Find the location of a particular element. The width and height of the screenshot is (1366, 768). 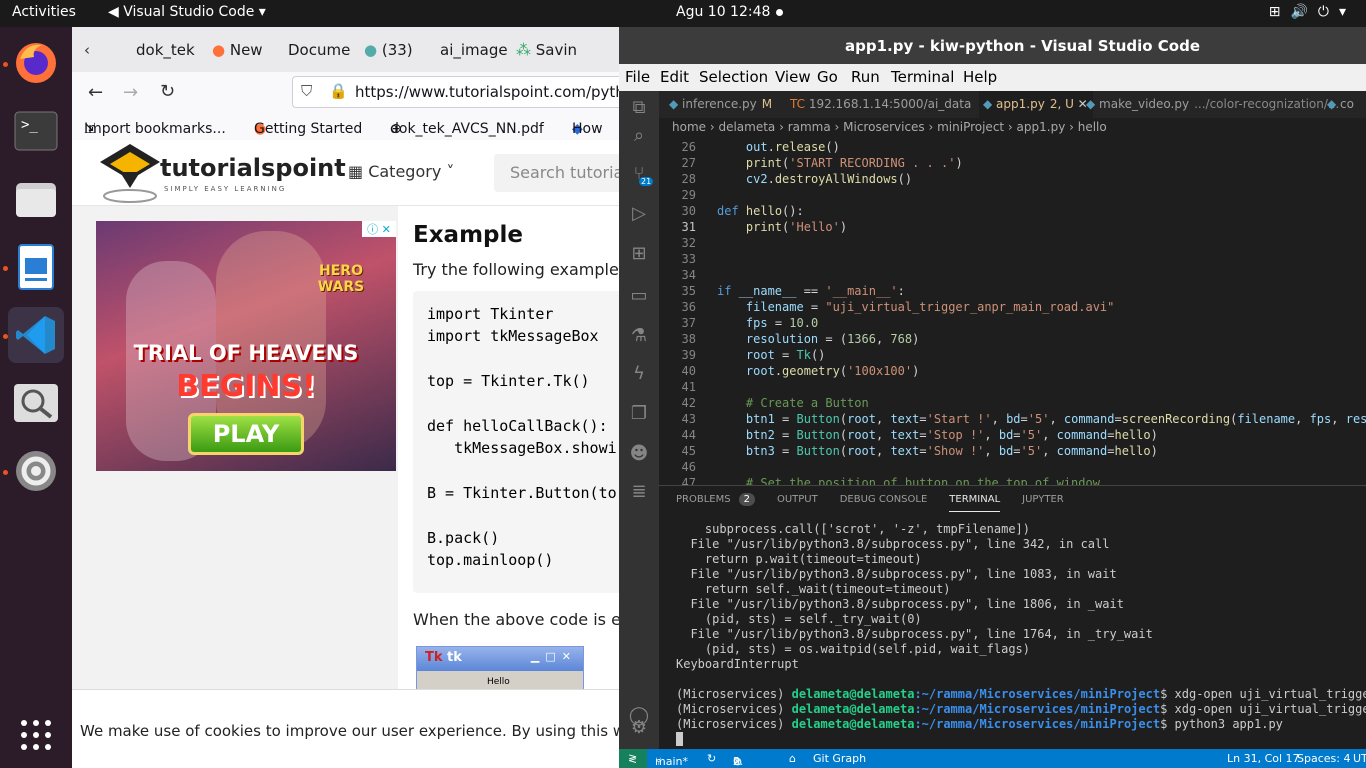

code-line: print('Hello') is located at coordinates (796, 227).